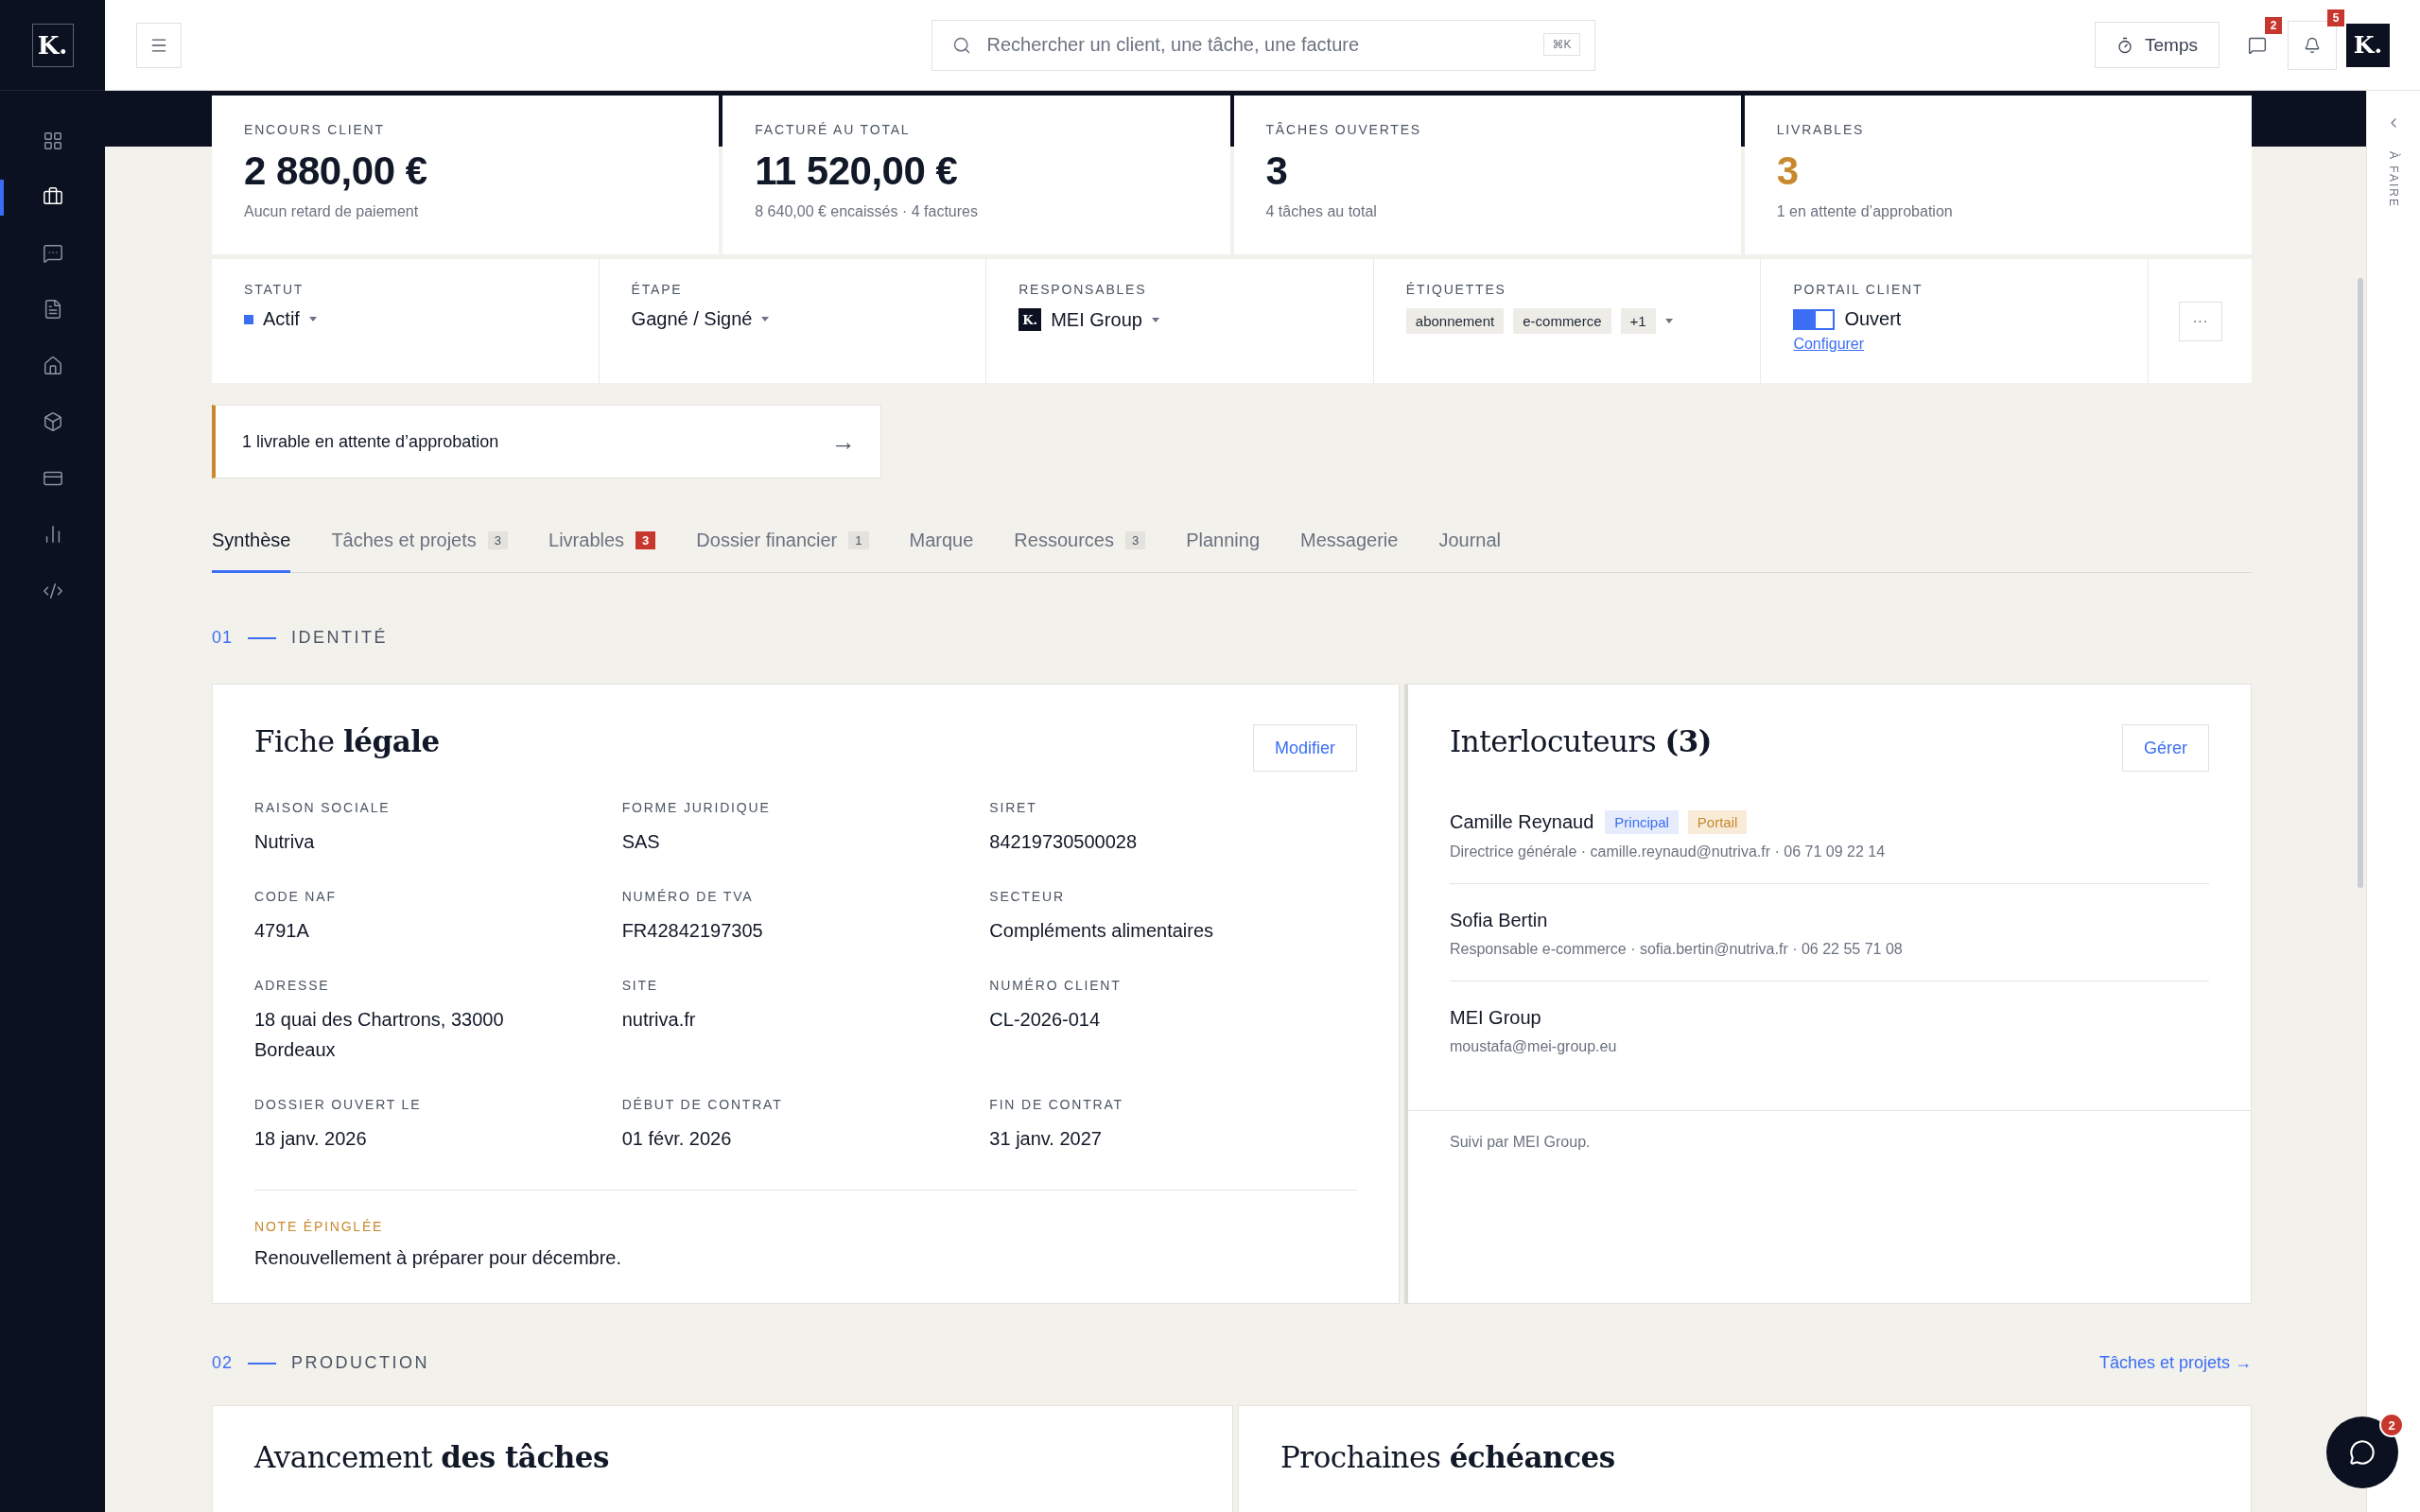  What do you see at coordinates (296, 896) in the screenshot?
I see `field-label: CODE NAF` at bounding box center [296, 896].